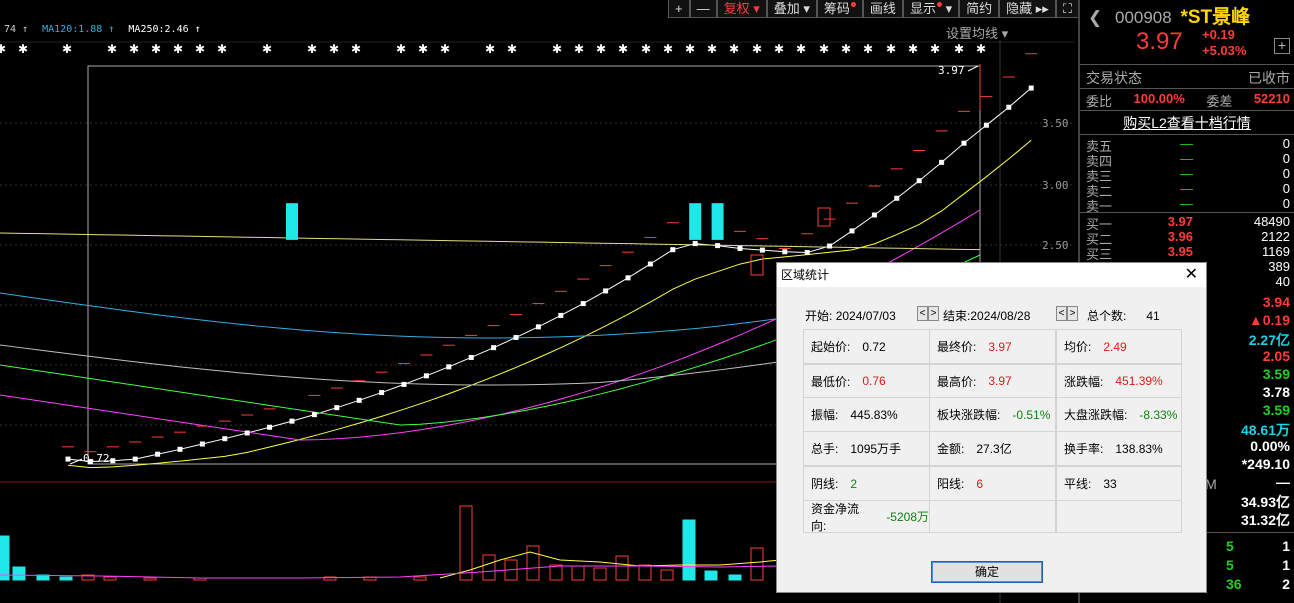 This screenshot has width=1294, height=603. What do you see at coordinates (931, 9) in the screenshot?
I see `xianshi-button: 显示 ▾` at bounding box center [931, 9].